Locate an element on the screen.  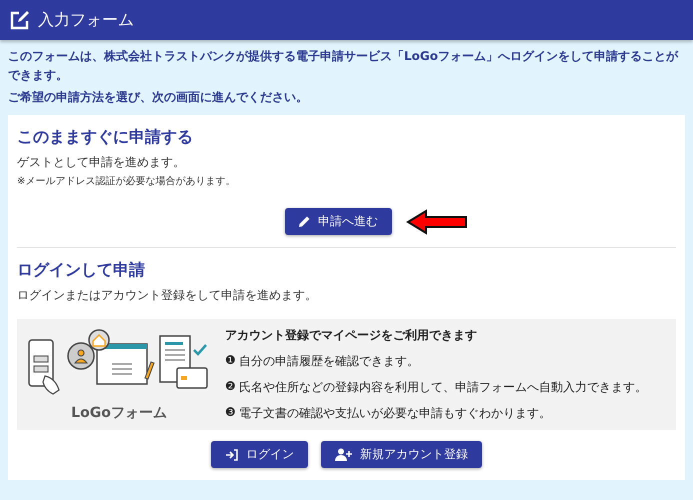
number-marker: ❷ is located at coordinates (230, 387).